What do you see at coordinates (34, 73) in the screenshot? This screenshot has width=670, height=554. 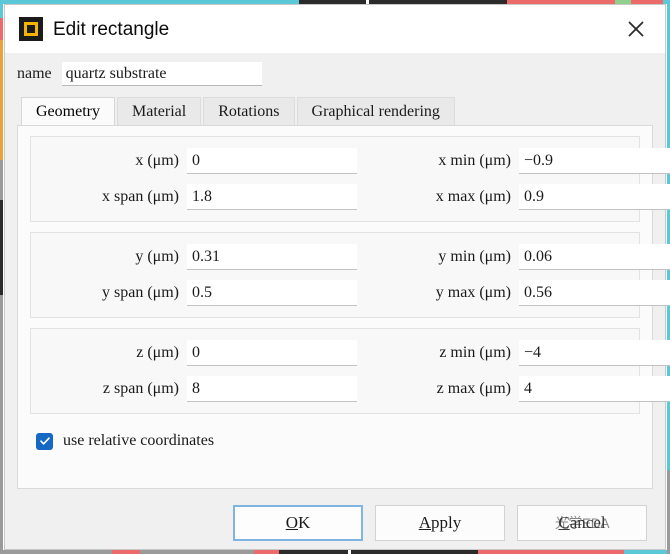 I see `name-label: name` at bounding box center [34, 73].